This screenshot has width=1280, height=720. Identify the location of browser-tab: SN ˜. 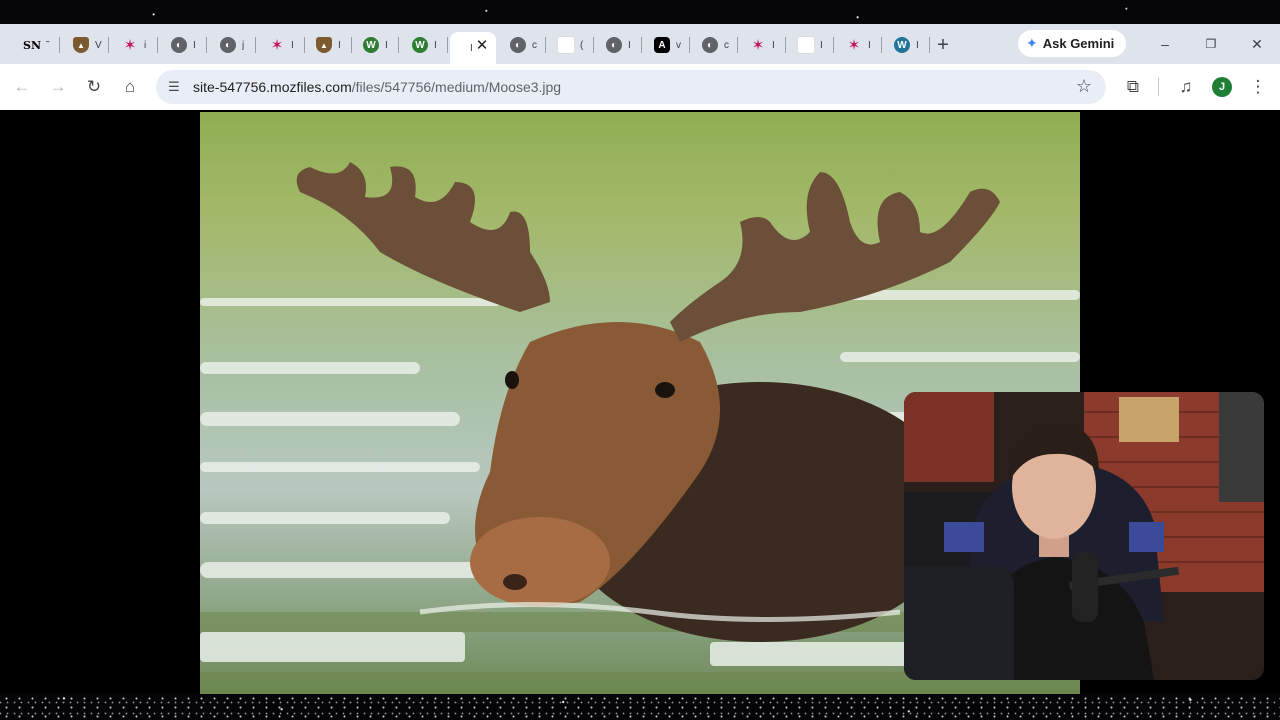
(37, 45).